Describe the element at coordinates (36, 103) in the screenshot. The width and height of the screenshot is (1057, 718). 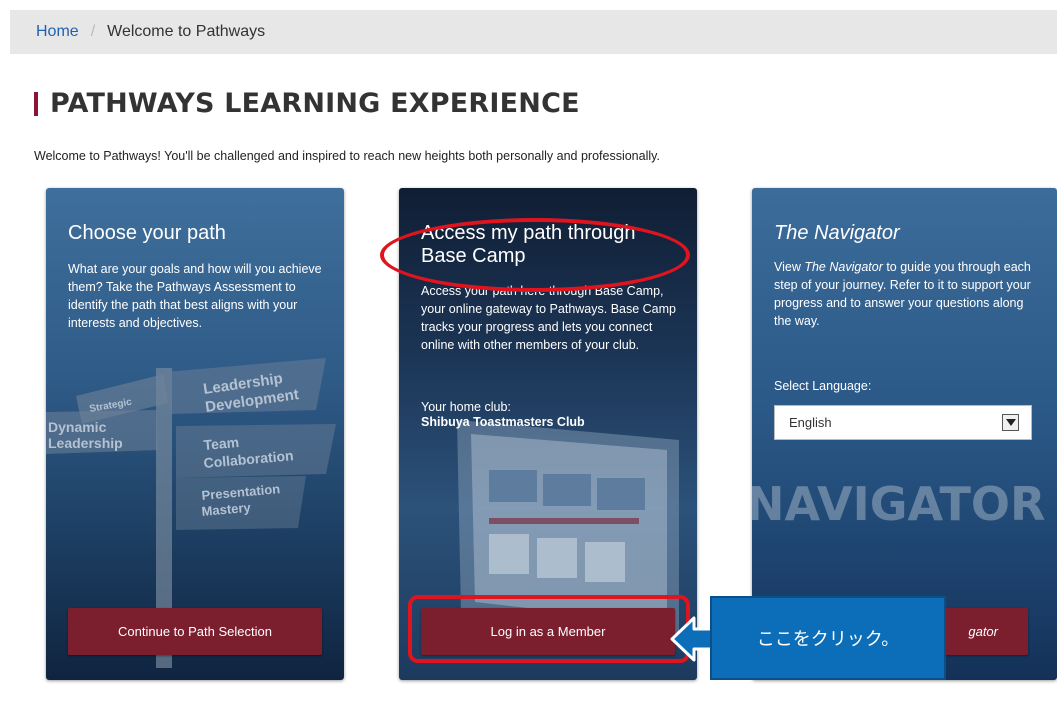
I see `title-accent-bar` at that location.